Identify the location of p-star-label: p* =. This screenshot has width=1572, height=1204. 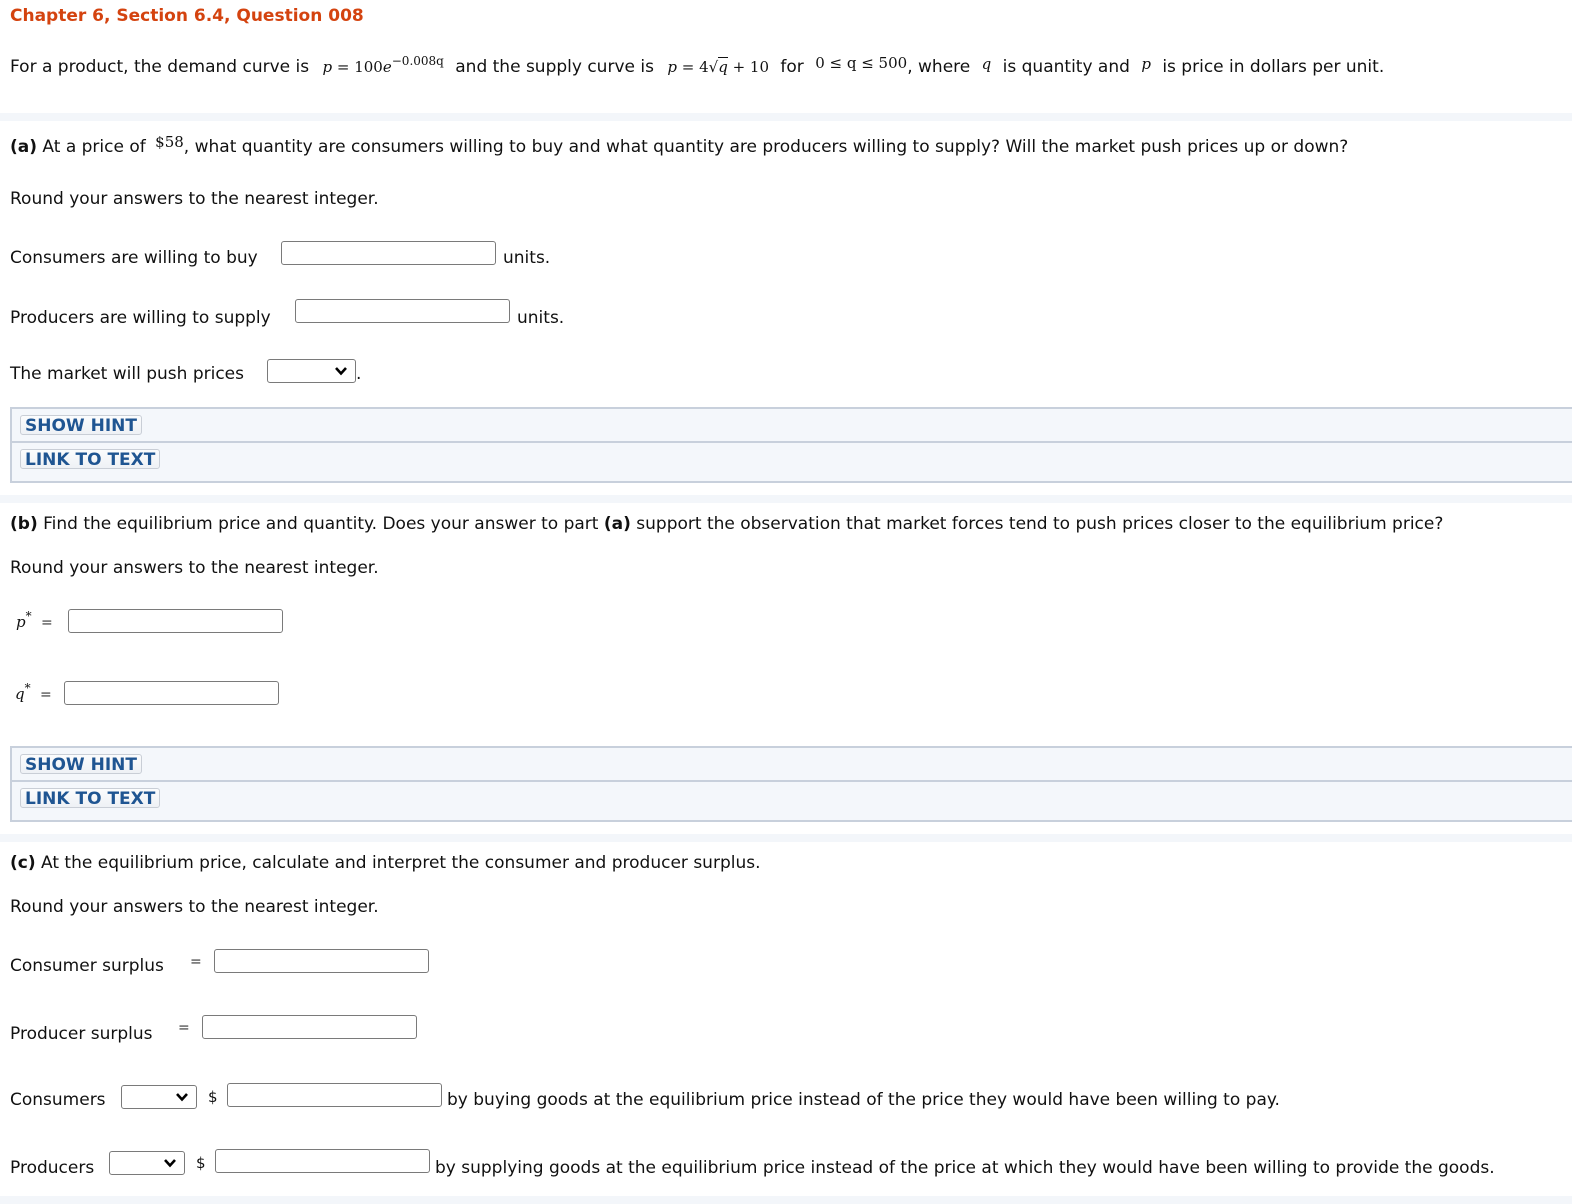
(34, 620).